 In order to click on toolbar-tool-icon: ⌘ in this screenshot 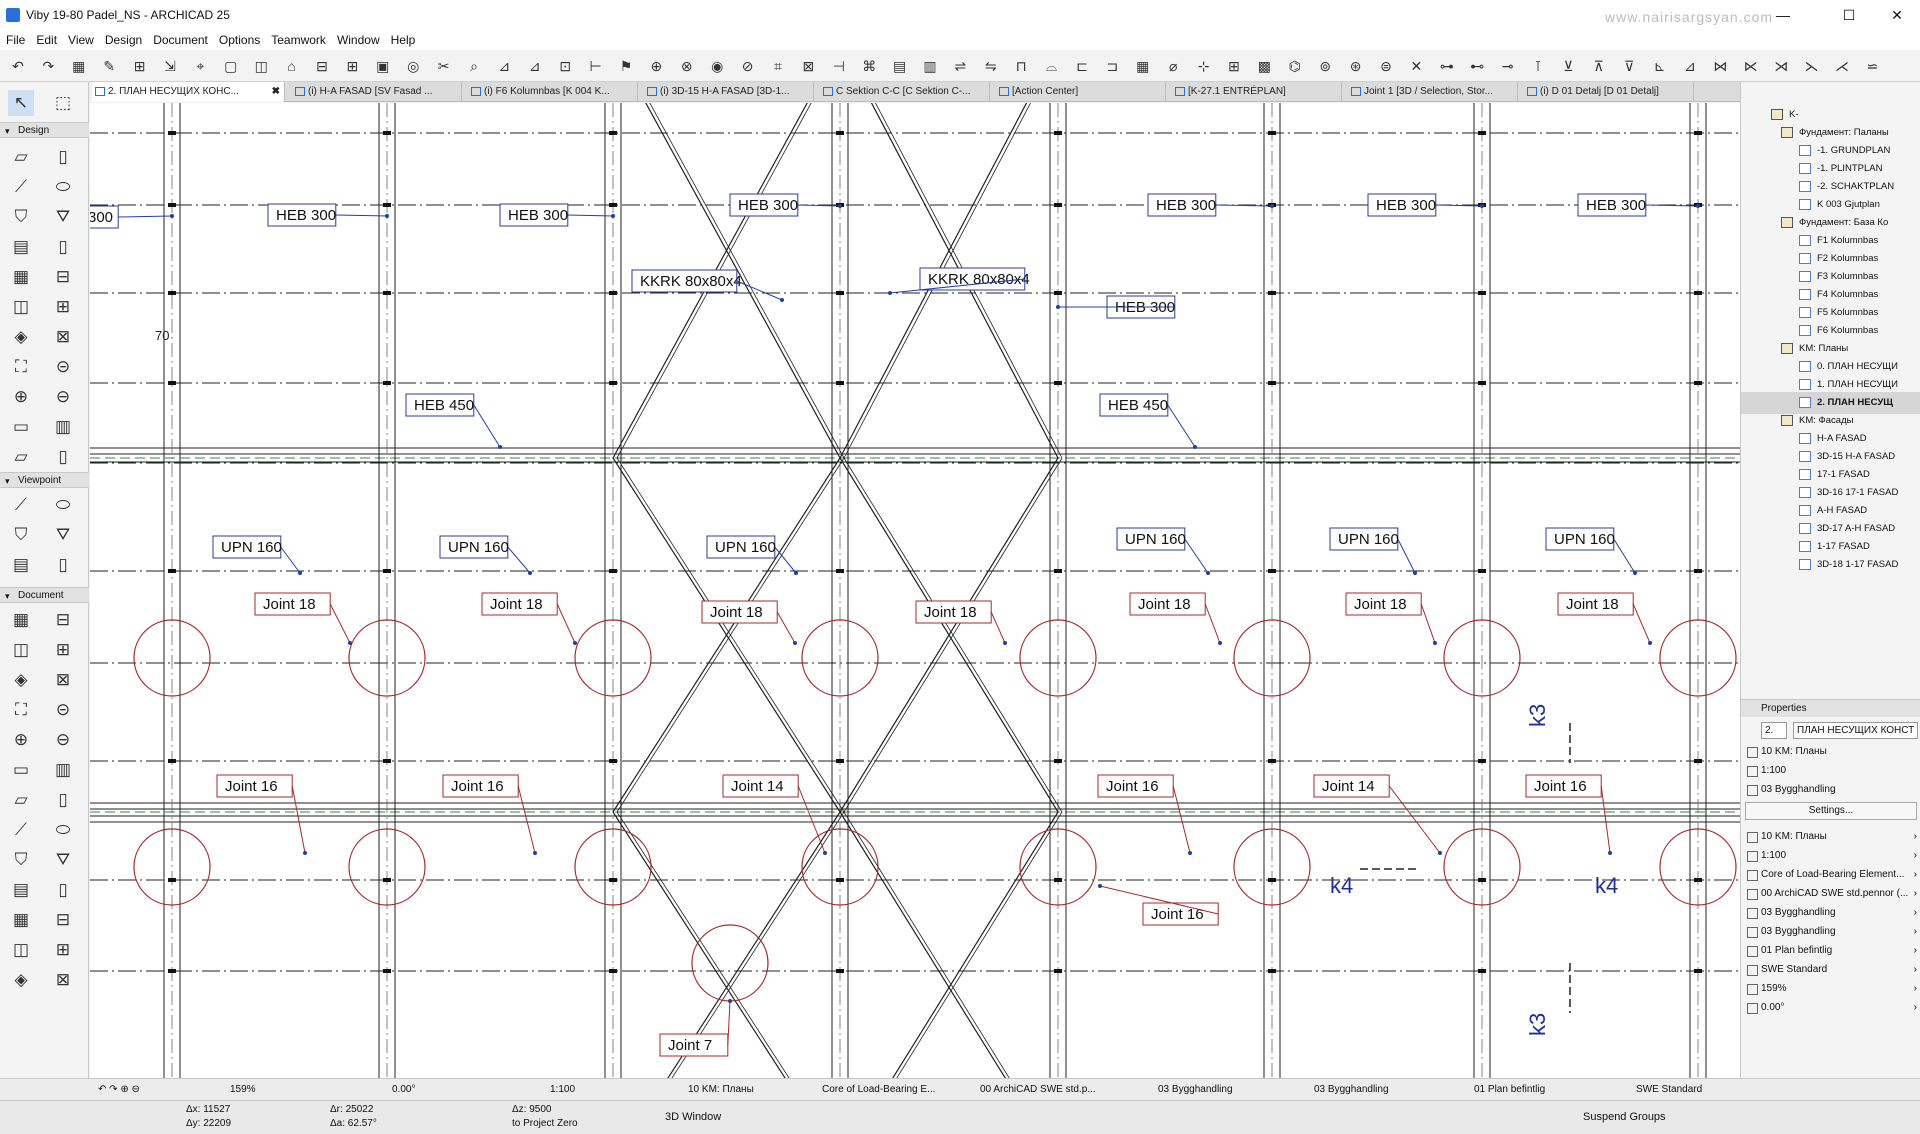, I will do `click(869, 66)`.